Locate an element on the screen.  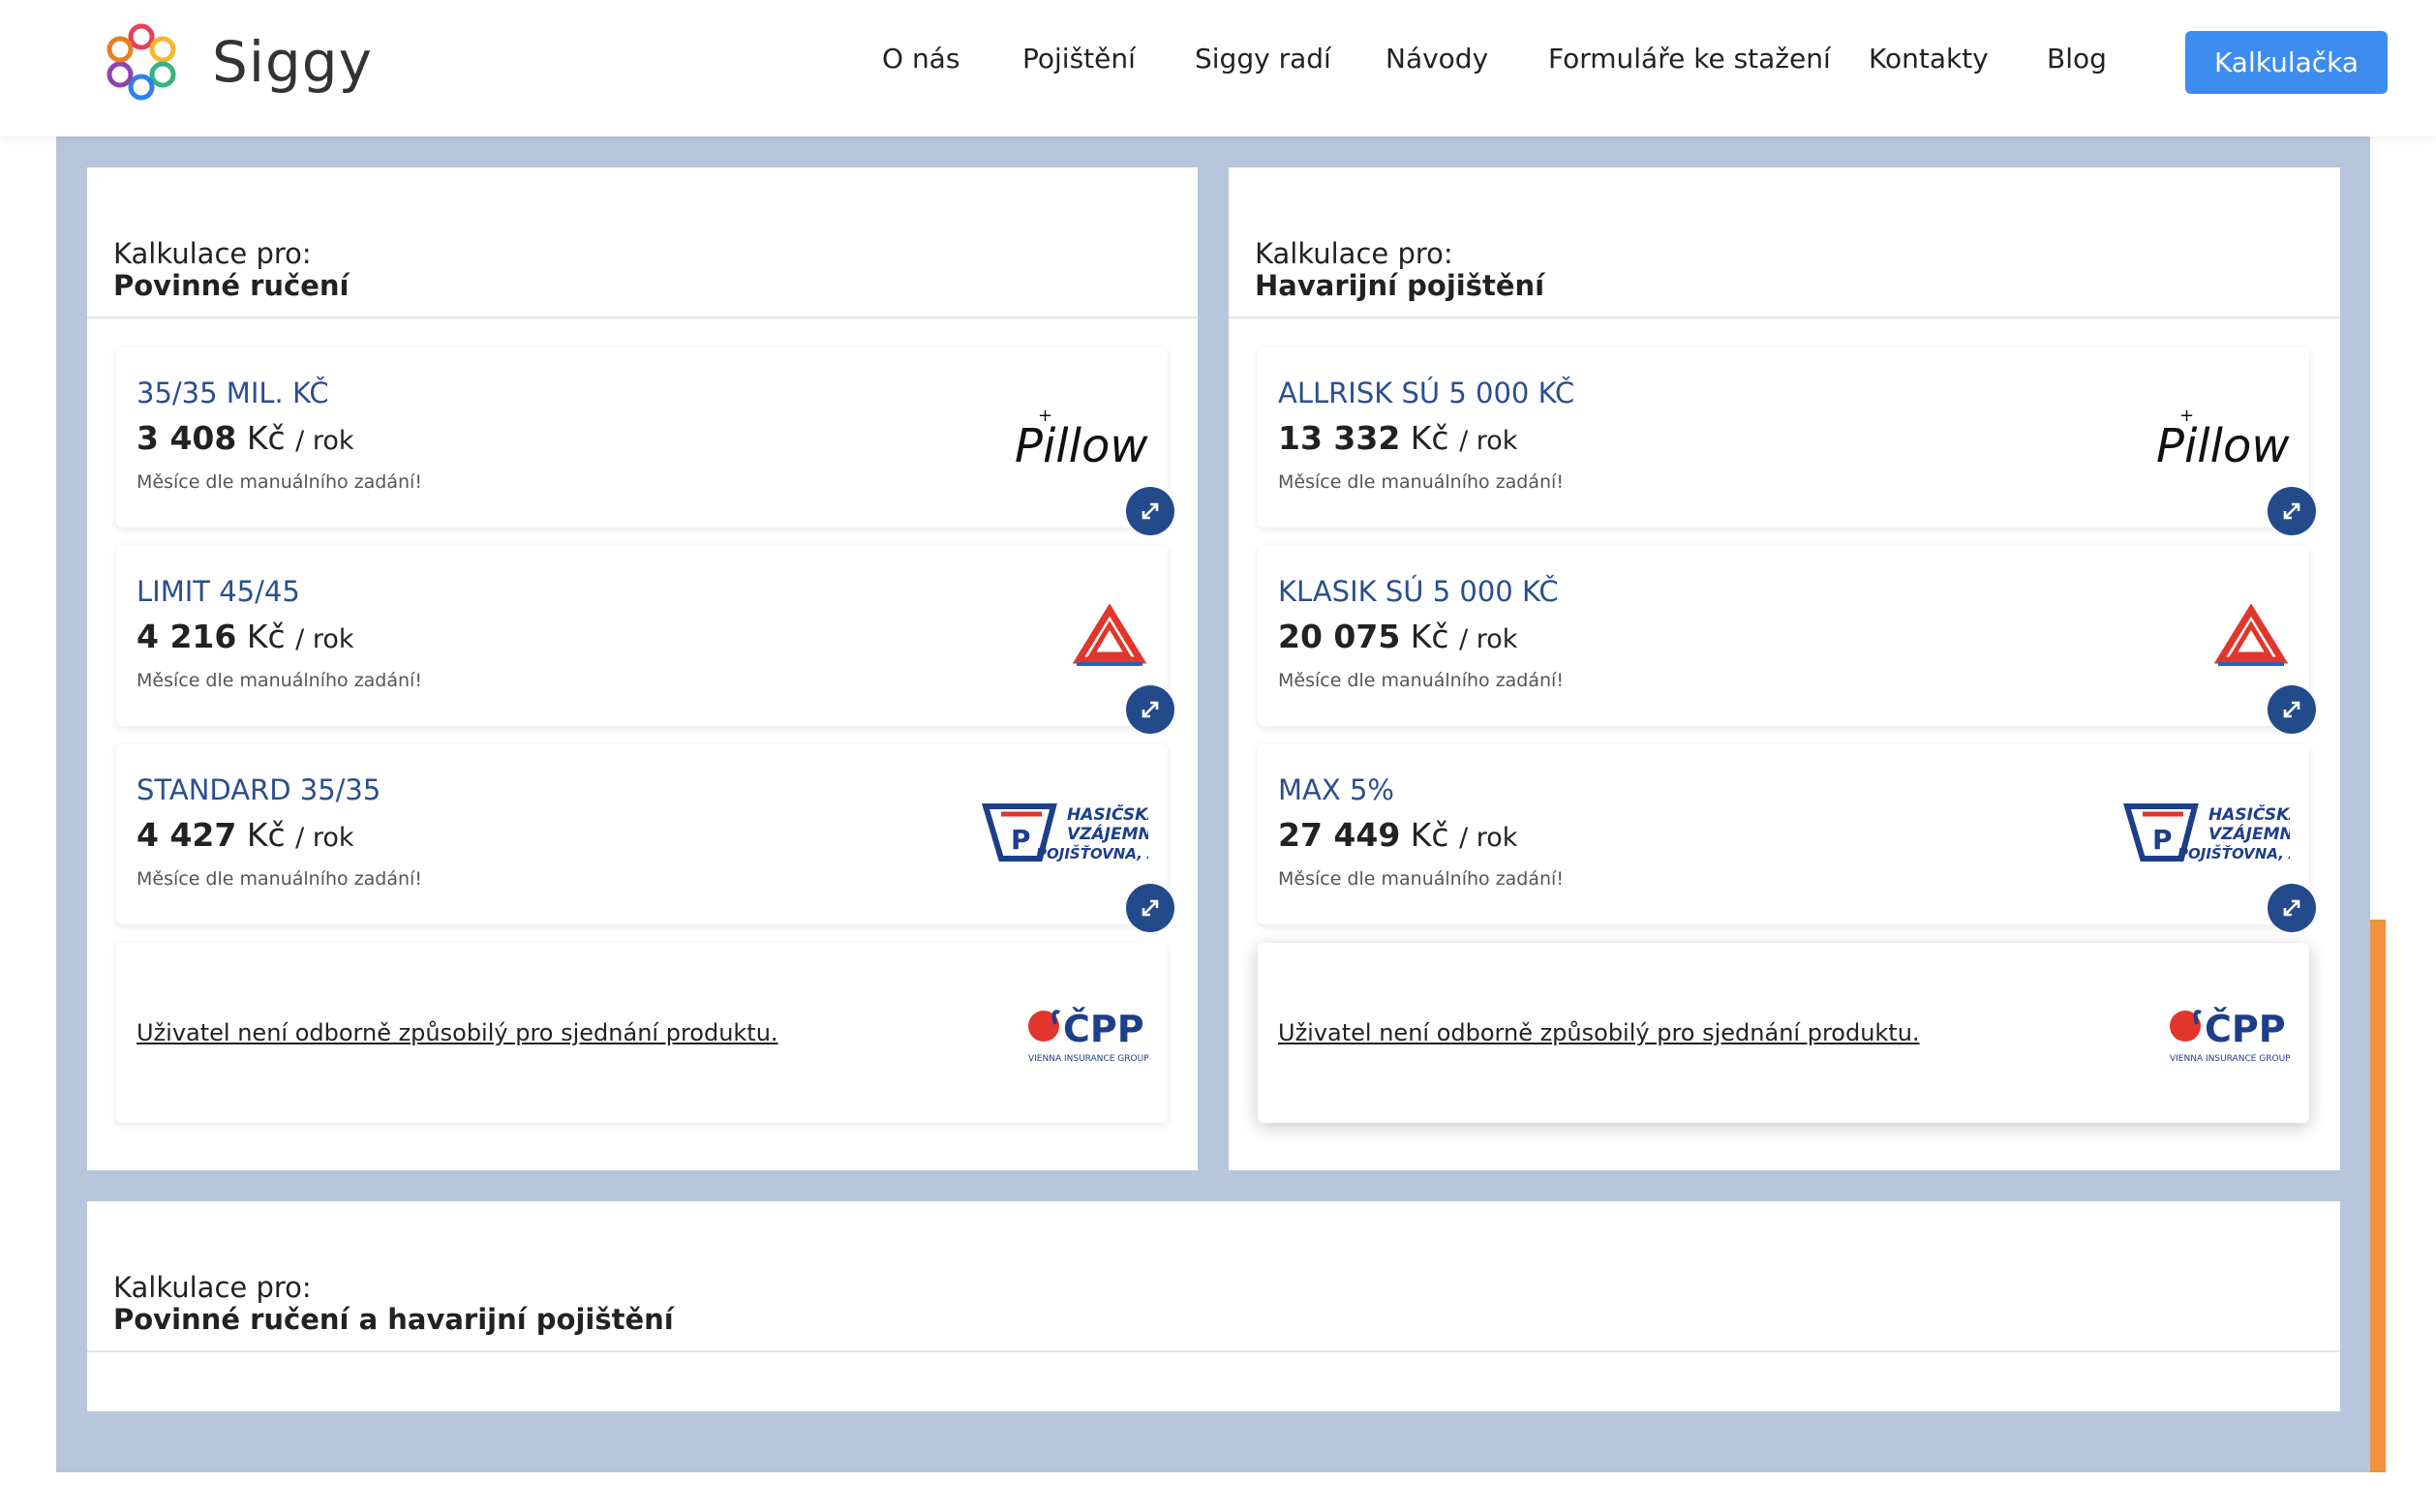
offer-plan: LIMIT 45/45 is located at coordinates (218, 591).